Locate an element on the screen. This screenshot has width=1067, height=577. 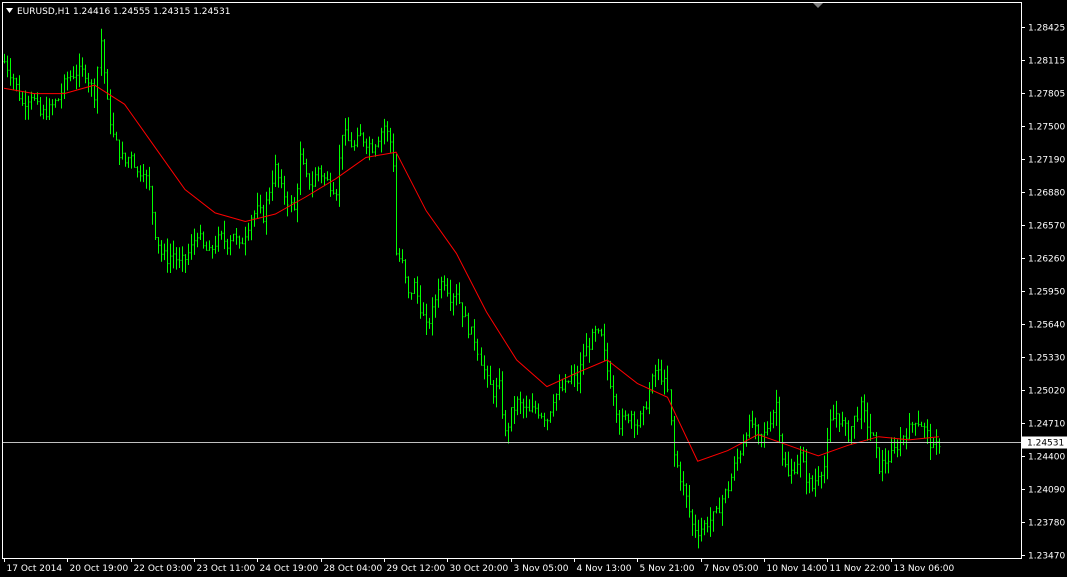
y-tick-label: 1.27500 is located at coordinates (1046, 128).